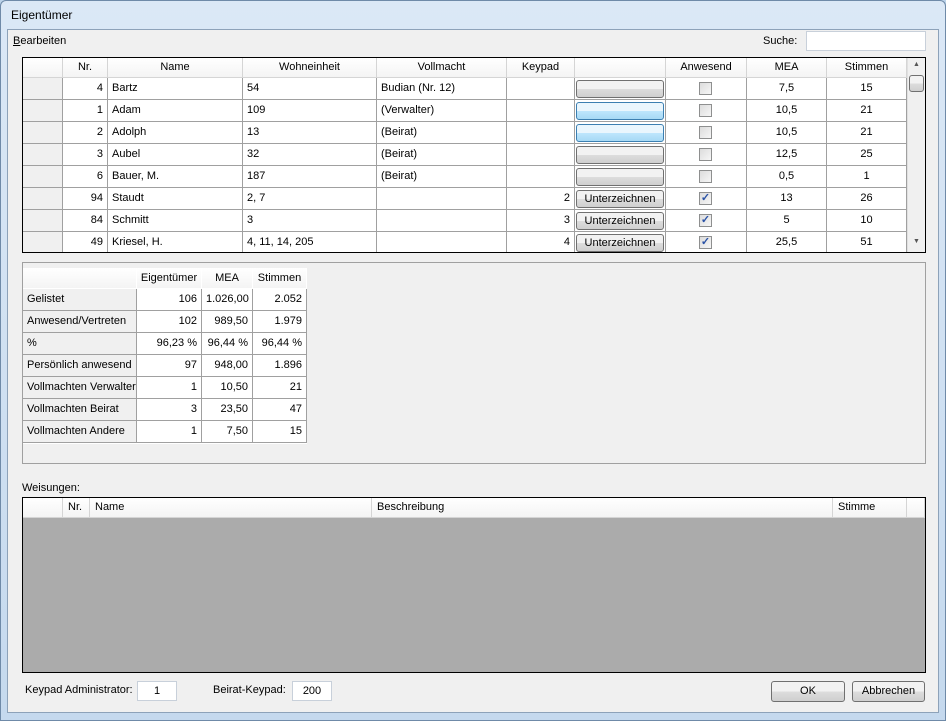 The width and height of the screenshot is (946, 721). What do you see at coordinates (916, 83) in the screenshot?
I see `scrollbar-thumb` at bounding box center [916, 83].